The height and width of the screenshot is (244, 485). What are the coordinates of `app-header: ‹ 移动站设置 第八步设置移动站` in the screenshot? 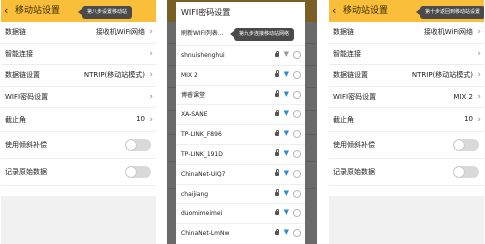 It's located at (78, 11).